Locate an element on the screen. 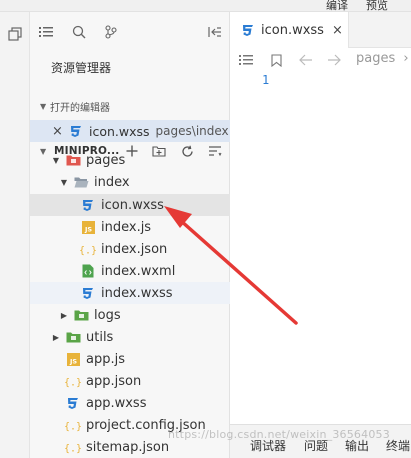 The image size is (411, 458). caret-down-icon: ▼ is located at coordinates (43, 106).